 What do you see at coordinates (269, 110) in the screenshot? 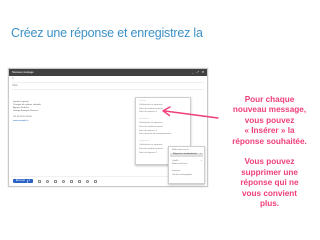
I see `callout-line: nouveau message,` at bounding box center [269, 110].